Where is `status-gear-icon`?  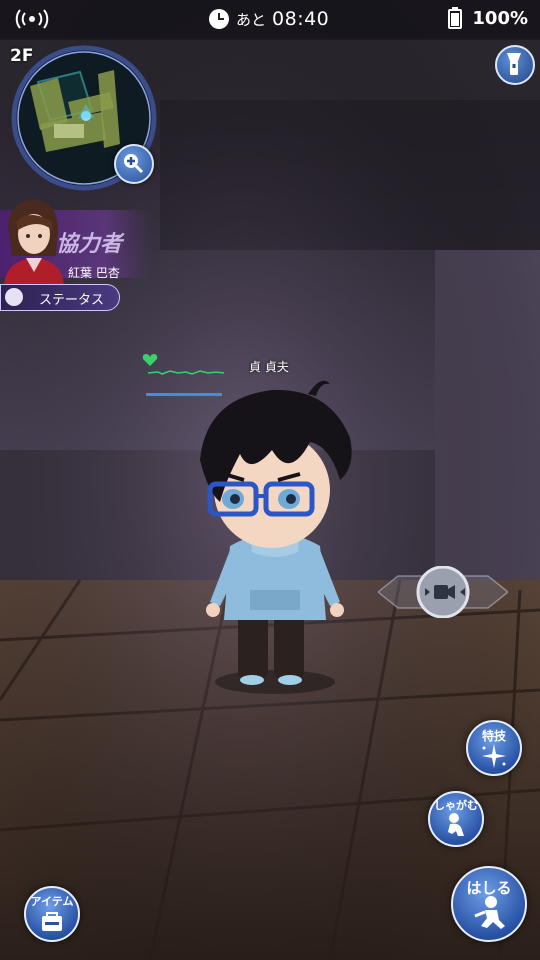 status-gear-icon is located at coordinates (14, 297).